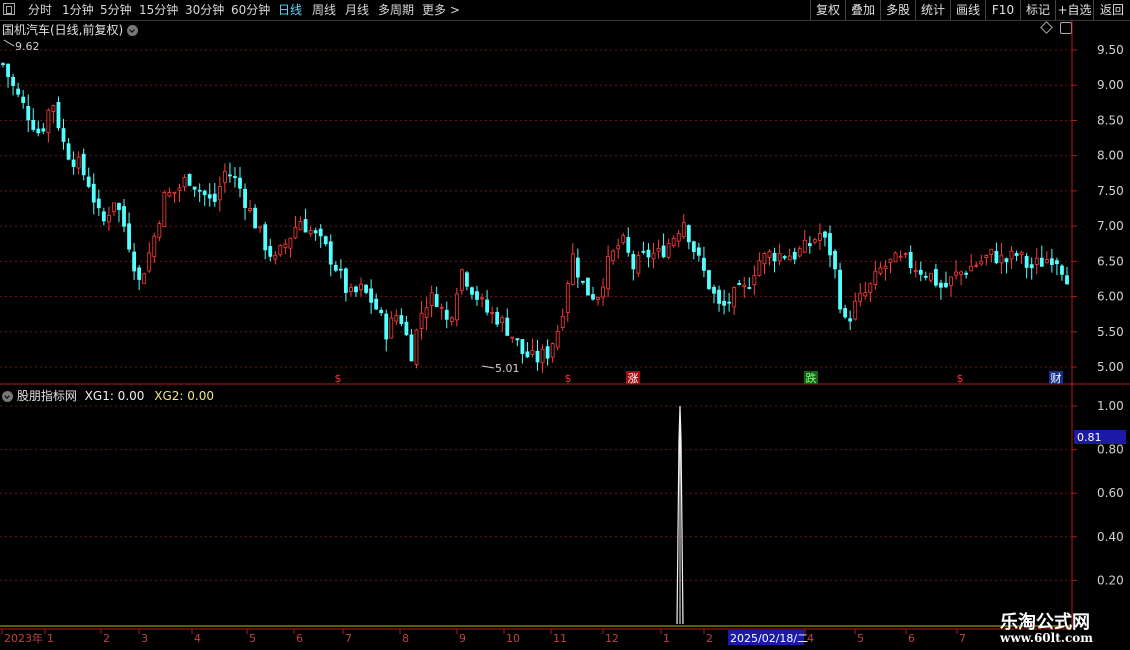 Image resolution: width=1130 pixels, height=650 pixels. I want to click on timeline-label: 10, so click(513, 638).